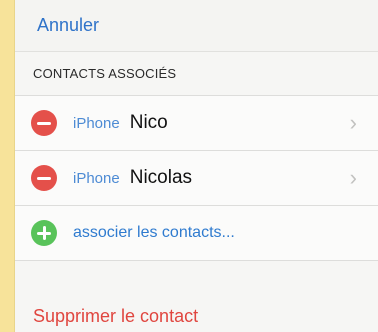 The height and width of the screenshot is (332, 378). What do you see at coordinates (148, 122) in the screenshot?
I see `contact-name: Nico` at bounding box center [148, 122].